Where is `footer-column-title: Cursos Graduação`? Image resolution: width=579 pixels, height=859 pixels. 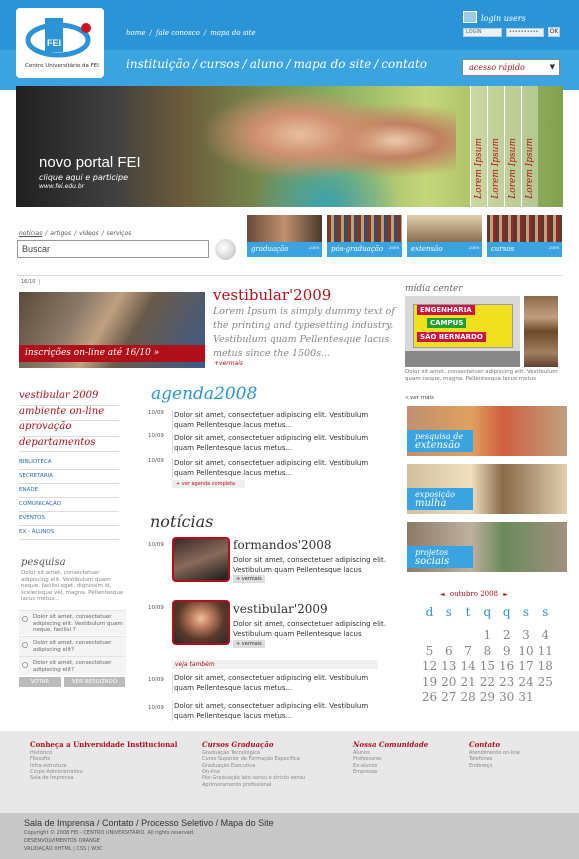
footer-column-title: Cursos Graduação is located at coordinates (238, 744).